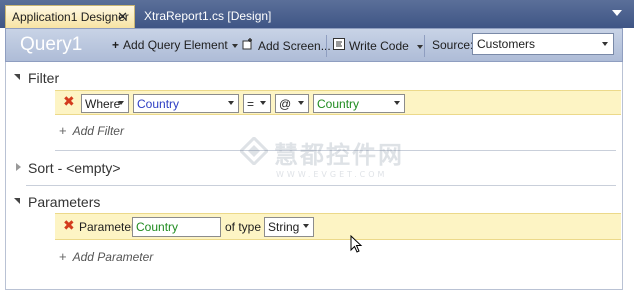 The width and height of the screenshot is (634, 300). What do you see at coordinates (506, 44) in the screenshot?
I see `source-value: Customers` at bounding box center [506, 44].